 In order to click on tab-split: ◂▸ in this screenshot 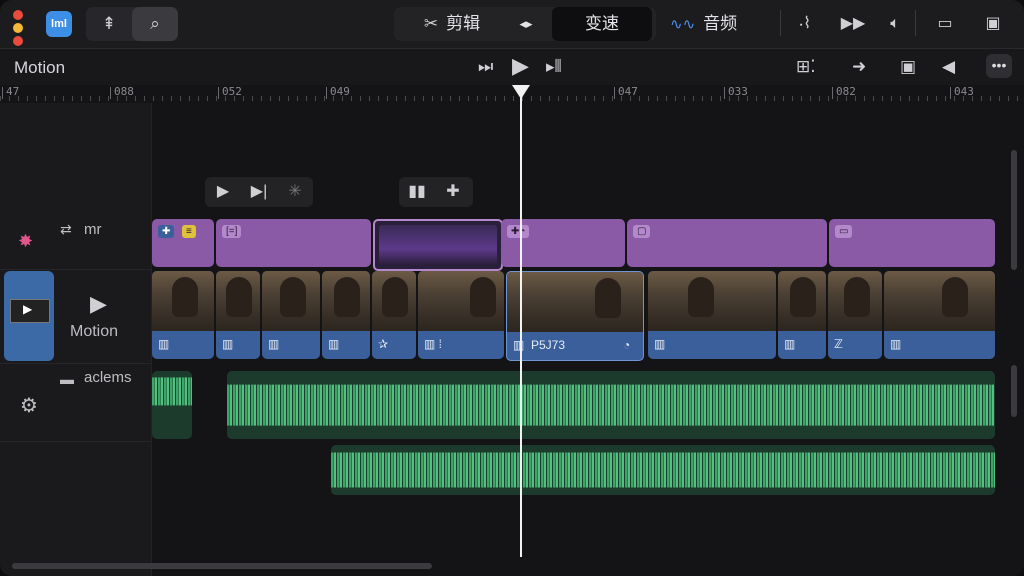, I will do `click(526, 24)`.